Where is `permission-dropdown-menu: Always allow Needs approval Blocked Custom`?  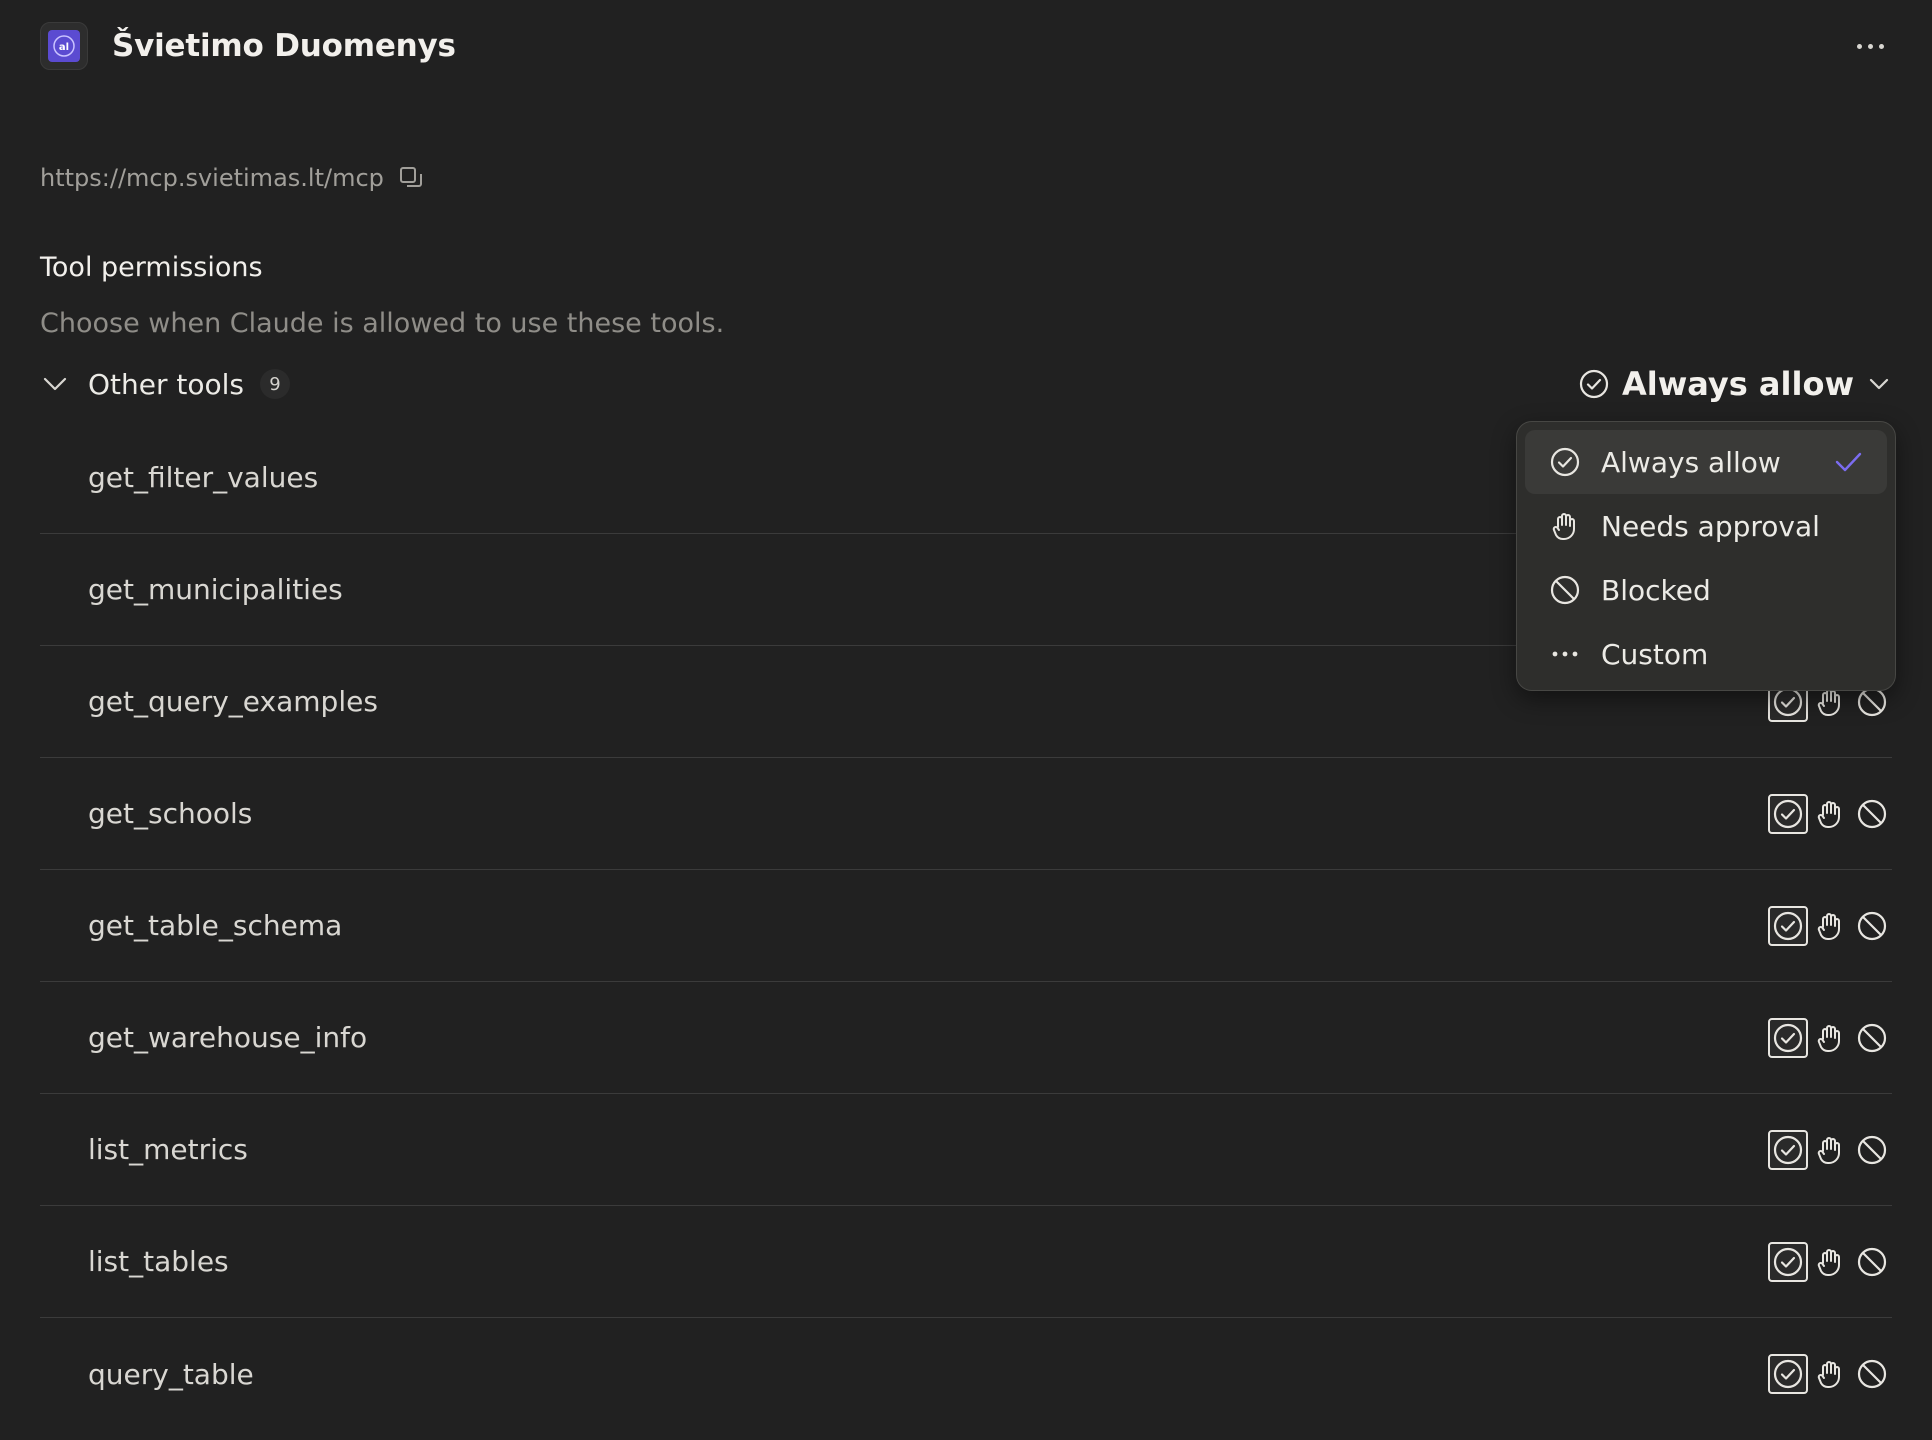
permission-dropdown-menu: Always allow Needs approval Blocked Custom is located at coordinates (1706, 556).